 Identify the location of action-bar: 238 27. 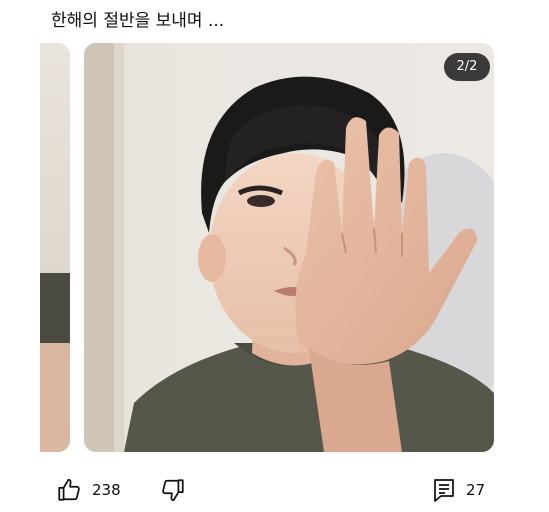
(274, 490).